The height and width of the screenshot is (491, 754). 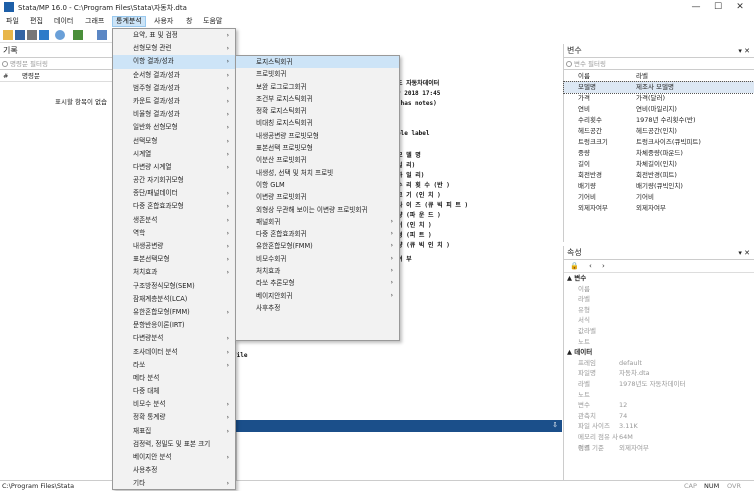 I want to click on stats-menu-item: 라쏘 ›, so click(x=174, y=365).